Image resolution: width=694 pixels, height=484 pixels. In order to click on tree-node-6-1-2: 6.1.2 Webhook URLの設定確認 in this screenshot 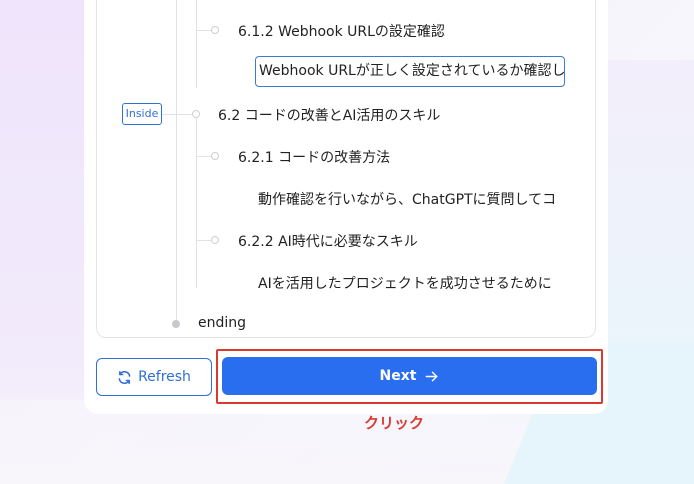, I will do `click(341, 31)`.